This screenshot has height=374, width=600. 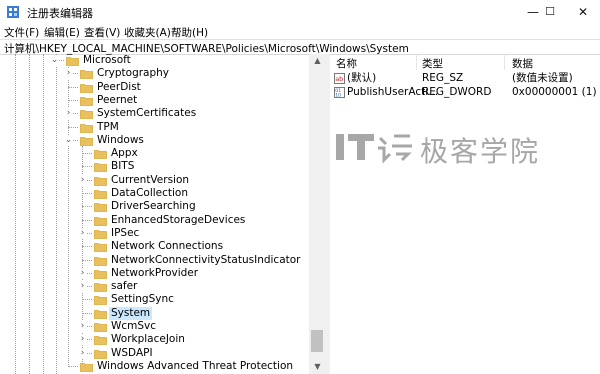 I want to click on tree-node: › WcmSvc, so click(x=154, y=326).